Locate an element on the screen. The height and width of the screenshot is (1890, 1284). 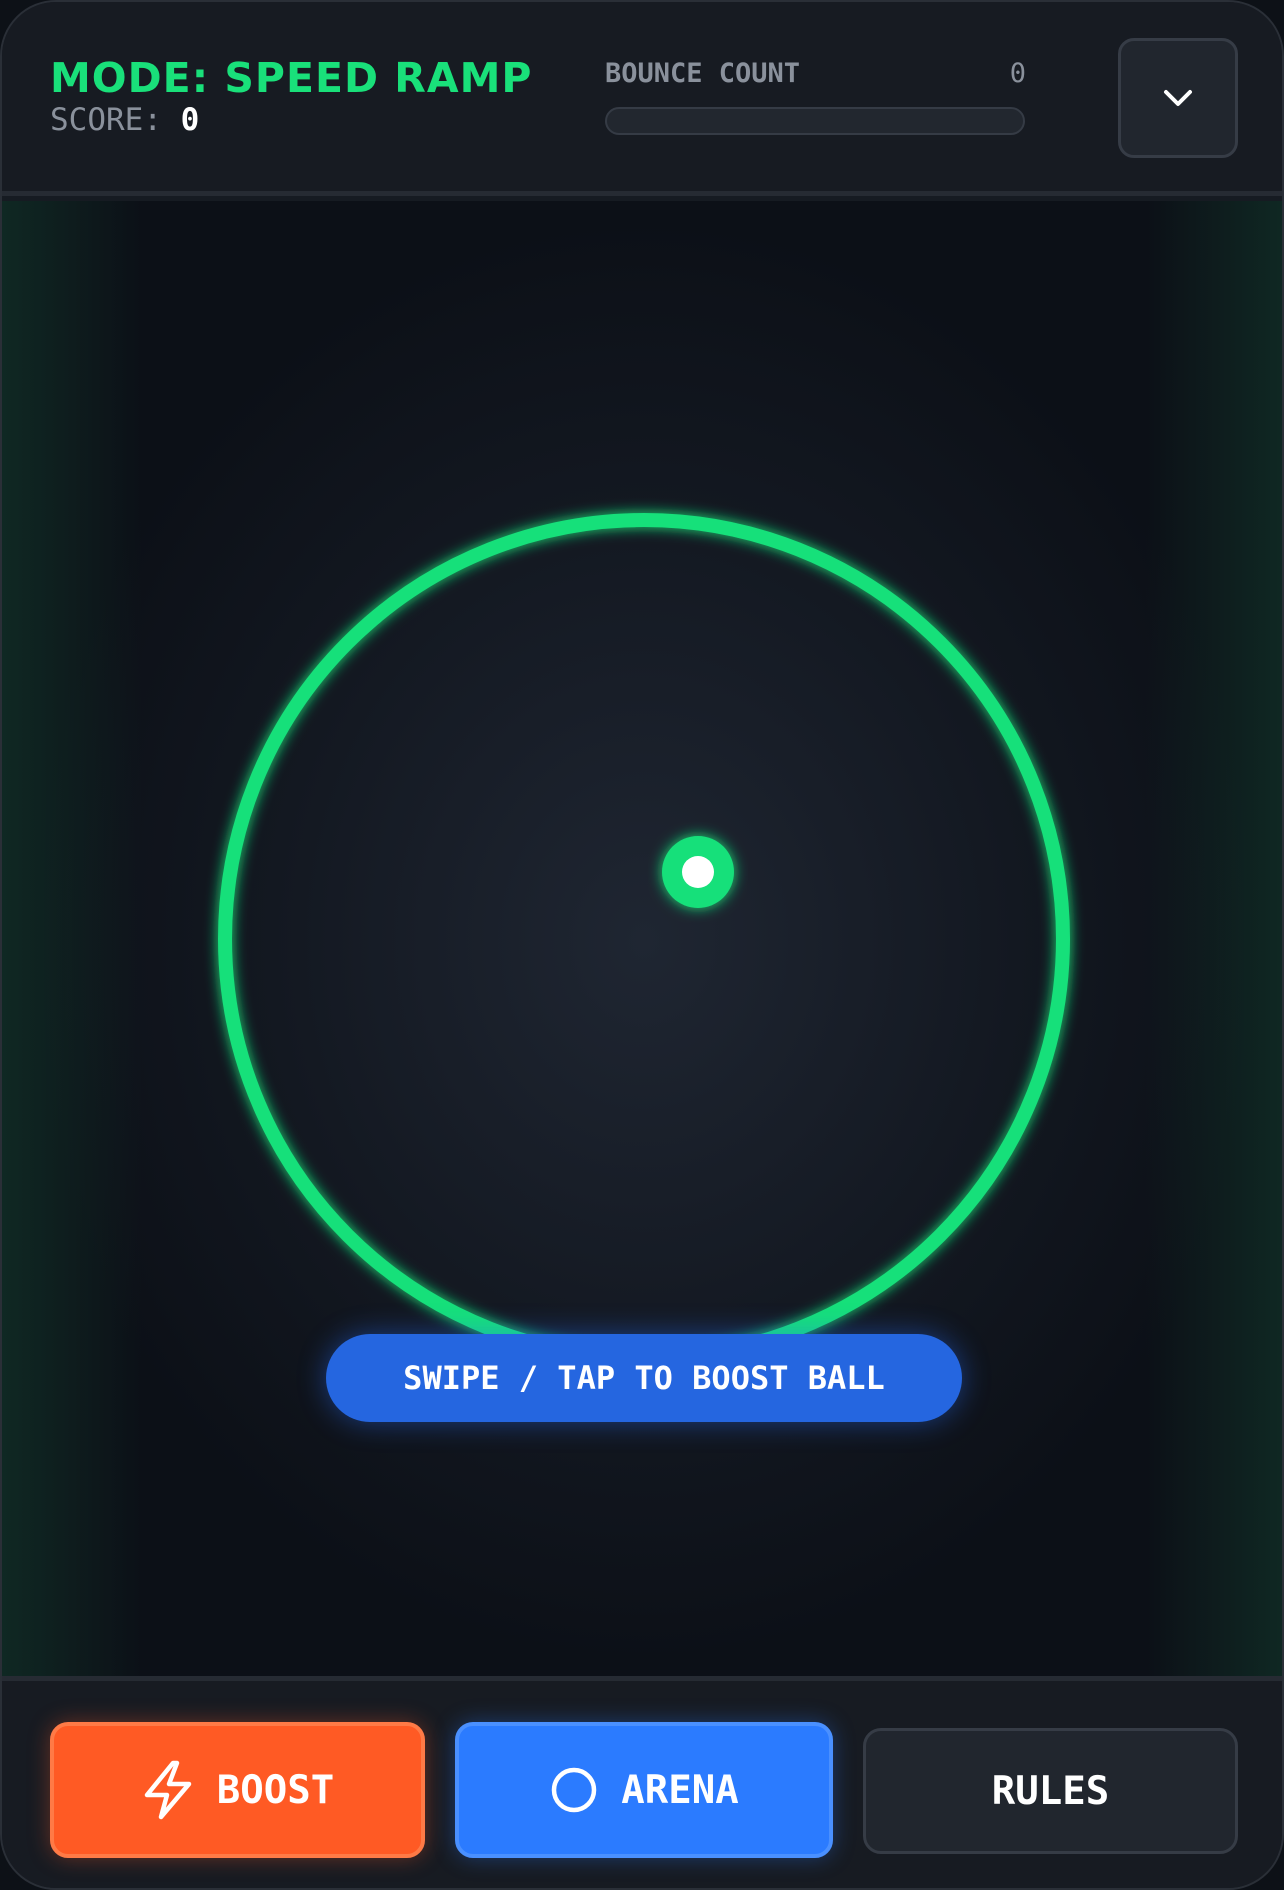
rules-button: RULES is located at coordinates (1050, 1791).